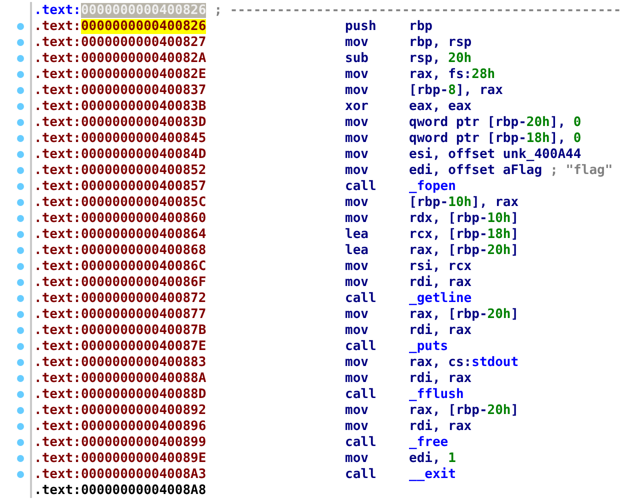  Describe the element at coordinates (432, 458) in the screenshot. I see `operand-text: edi, 1` at that location.